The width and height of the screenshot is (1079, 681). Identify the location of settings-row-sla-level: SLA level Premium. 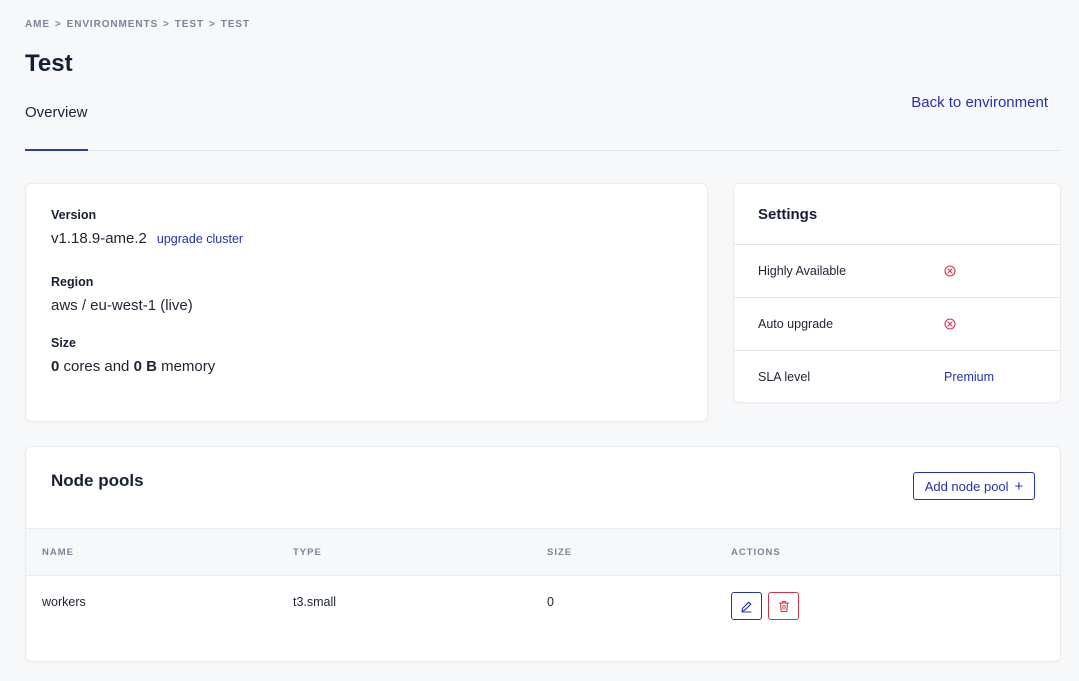
(897, 377).